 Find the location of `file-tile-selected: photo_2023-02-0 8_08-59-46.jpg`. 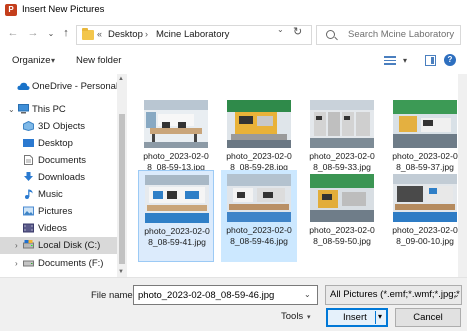

file-tile-selected: photo_2023-02-0 8_08-59-46.jpg is located at coordinates (259, 216).